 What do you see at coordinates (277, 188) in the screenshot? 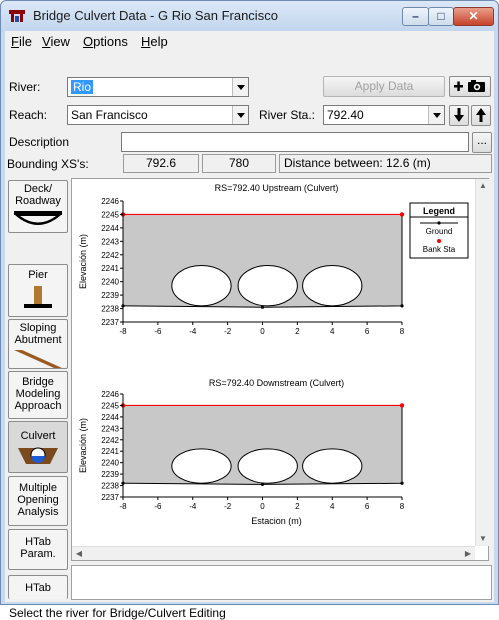
I see `chart-title: RS=792.40 Upstream (Culvert)` at bounding box center [277, 188].